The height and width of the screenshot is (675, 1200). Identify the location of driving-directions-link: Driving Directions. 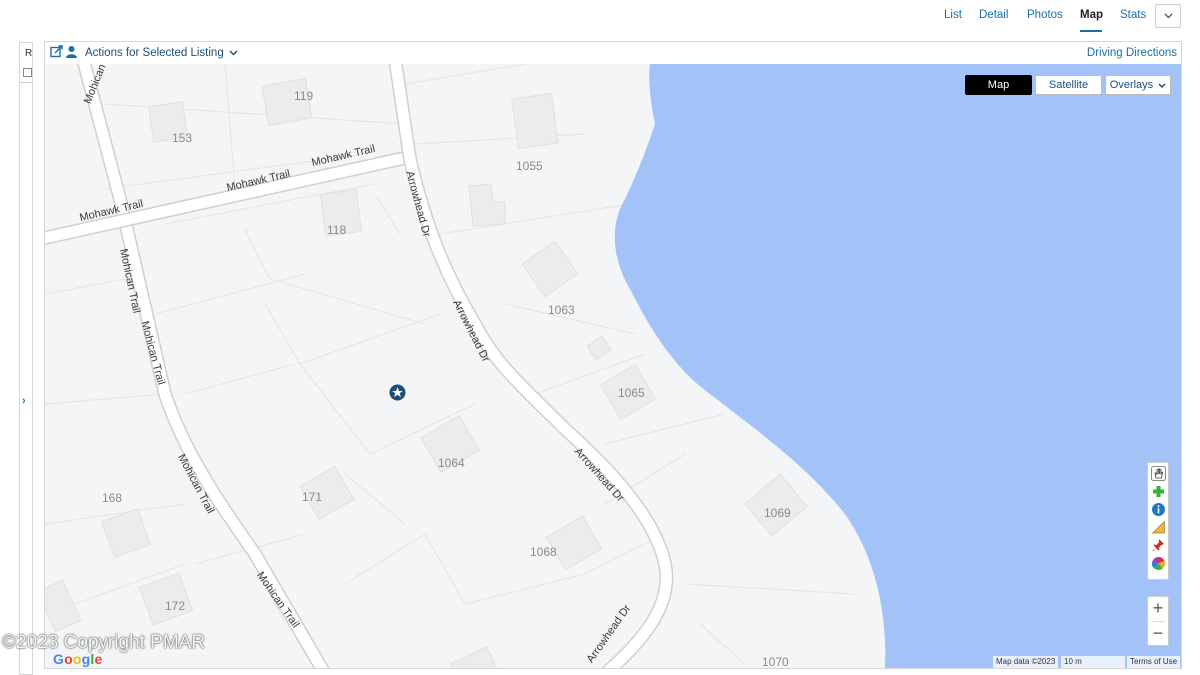
(1132, 53).